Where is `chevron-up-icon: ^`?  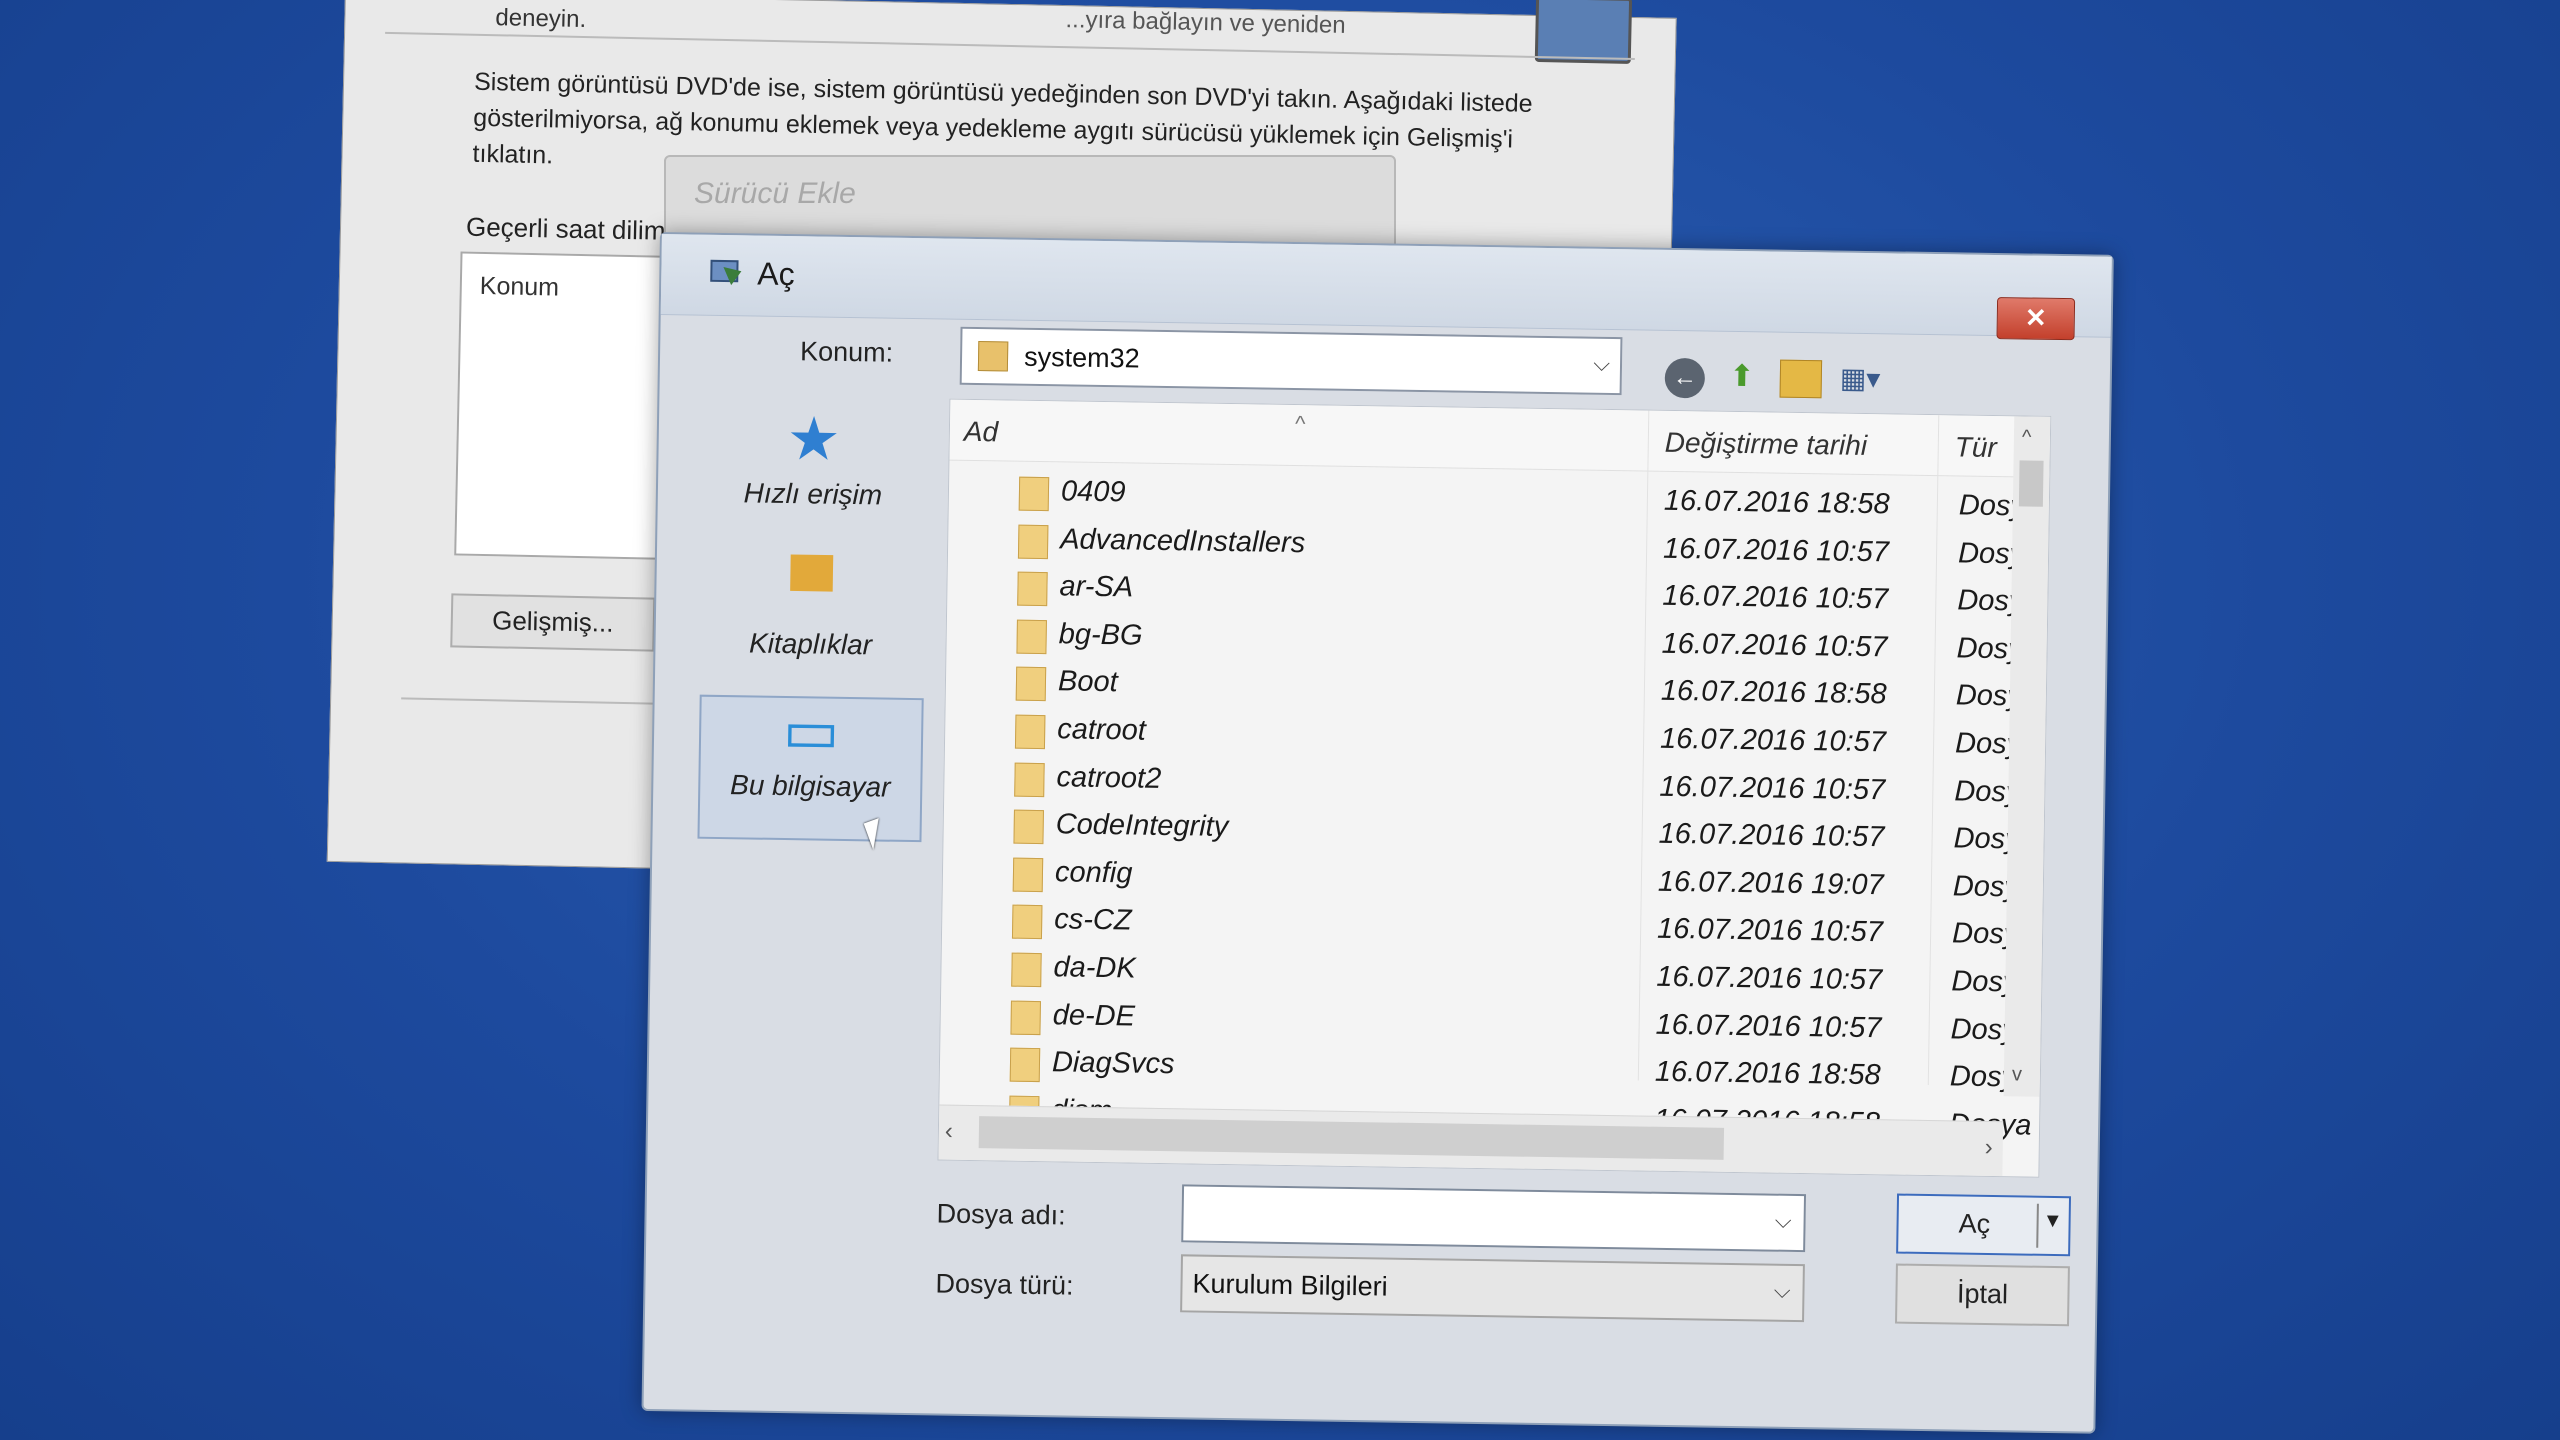 chevron-up-icon: ^ is located at coordinates (2027, 437).